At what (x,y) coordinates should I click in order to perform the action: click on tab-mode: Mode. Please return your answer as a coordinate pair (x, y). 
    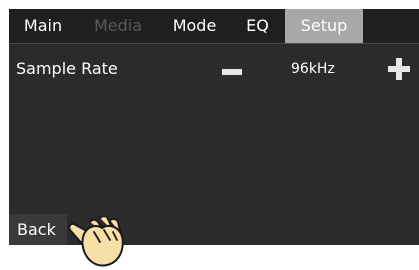
    Looking at the image, I should click on (194, 26).